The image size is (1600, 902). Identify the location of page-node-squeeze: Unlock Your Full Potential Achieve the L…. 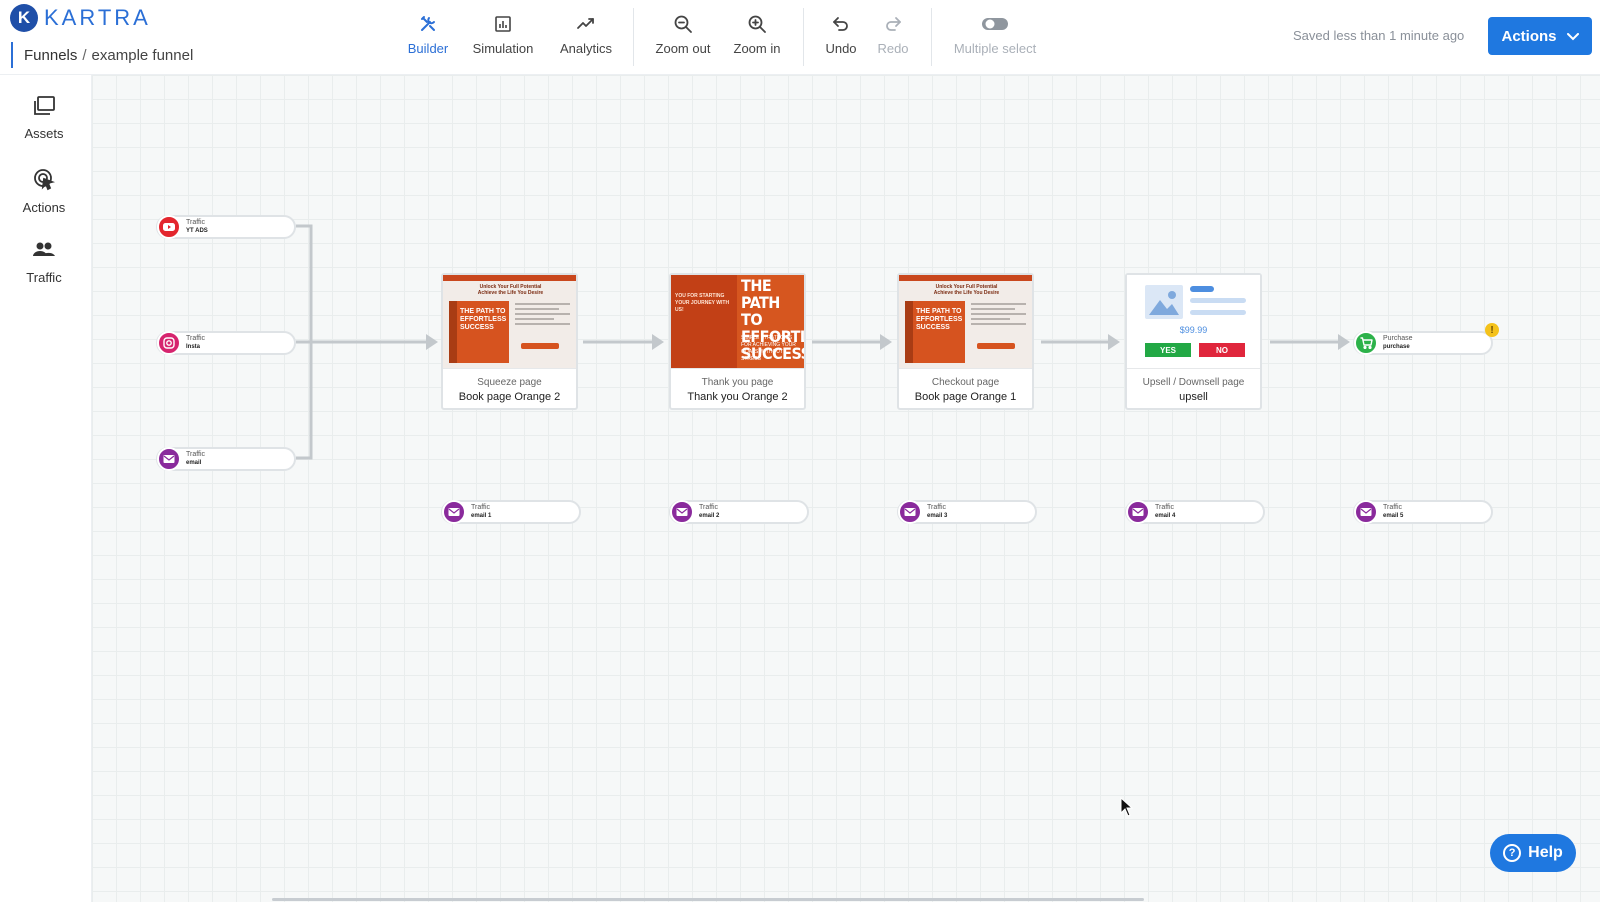
(509, 341).